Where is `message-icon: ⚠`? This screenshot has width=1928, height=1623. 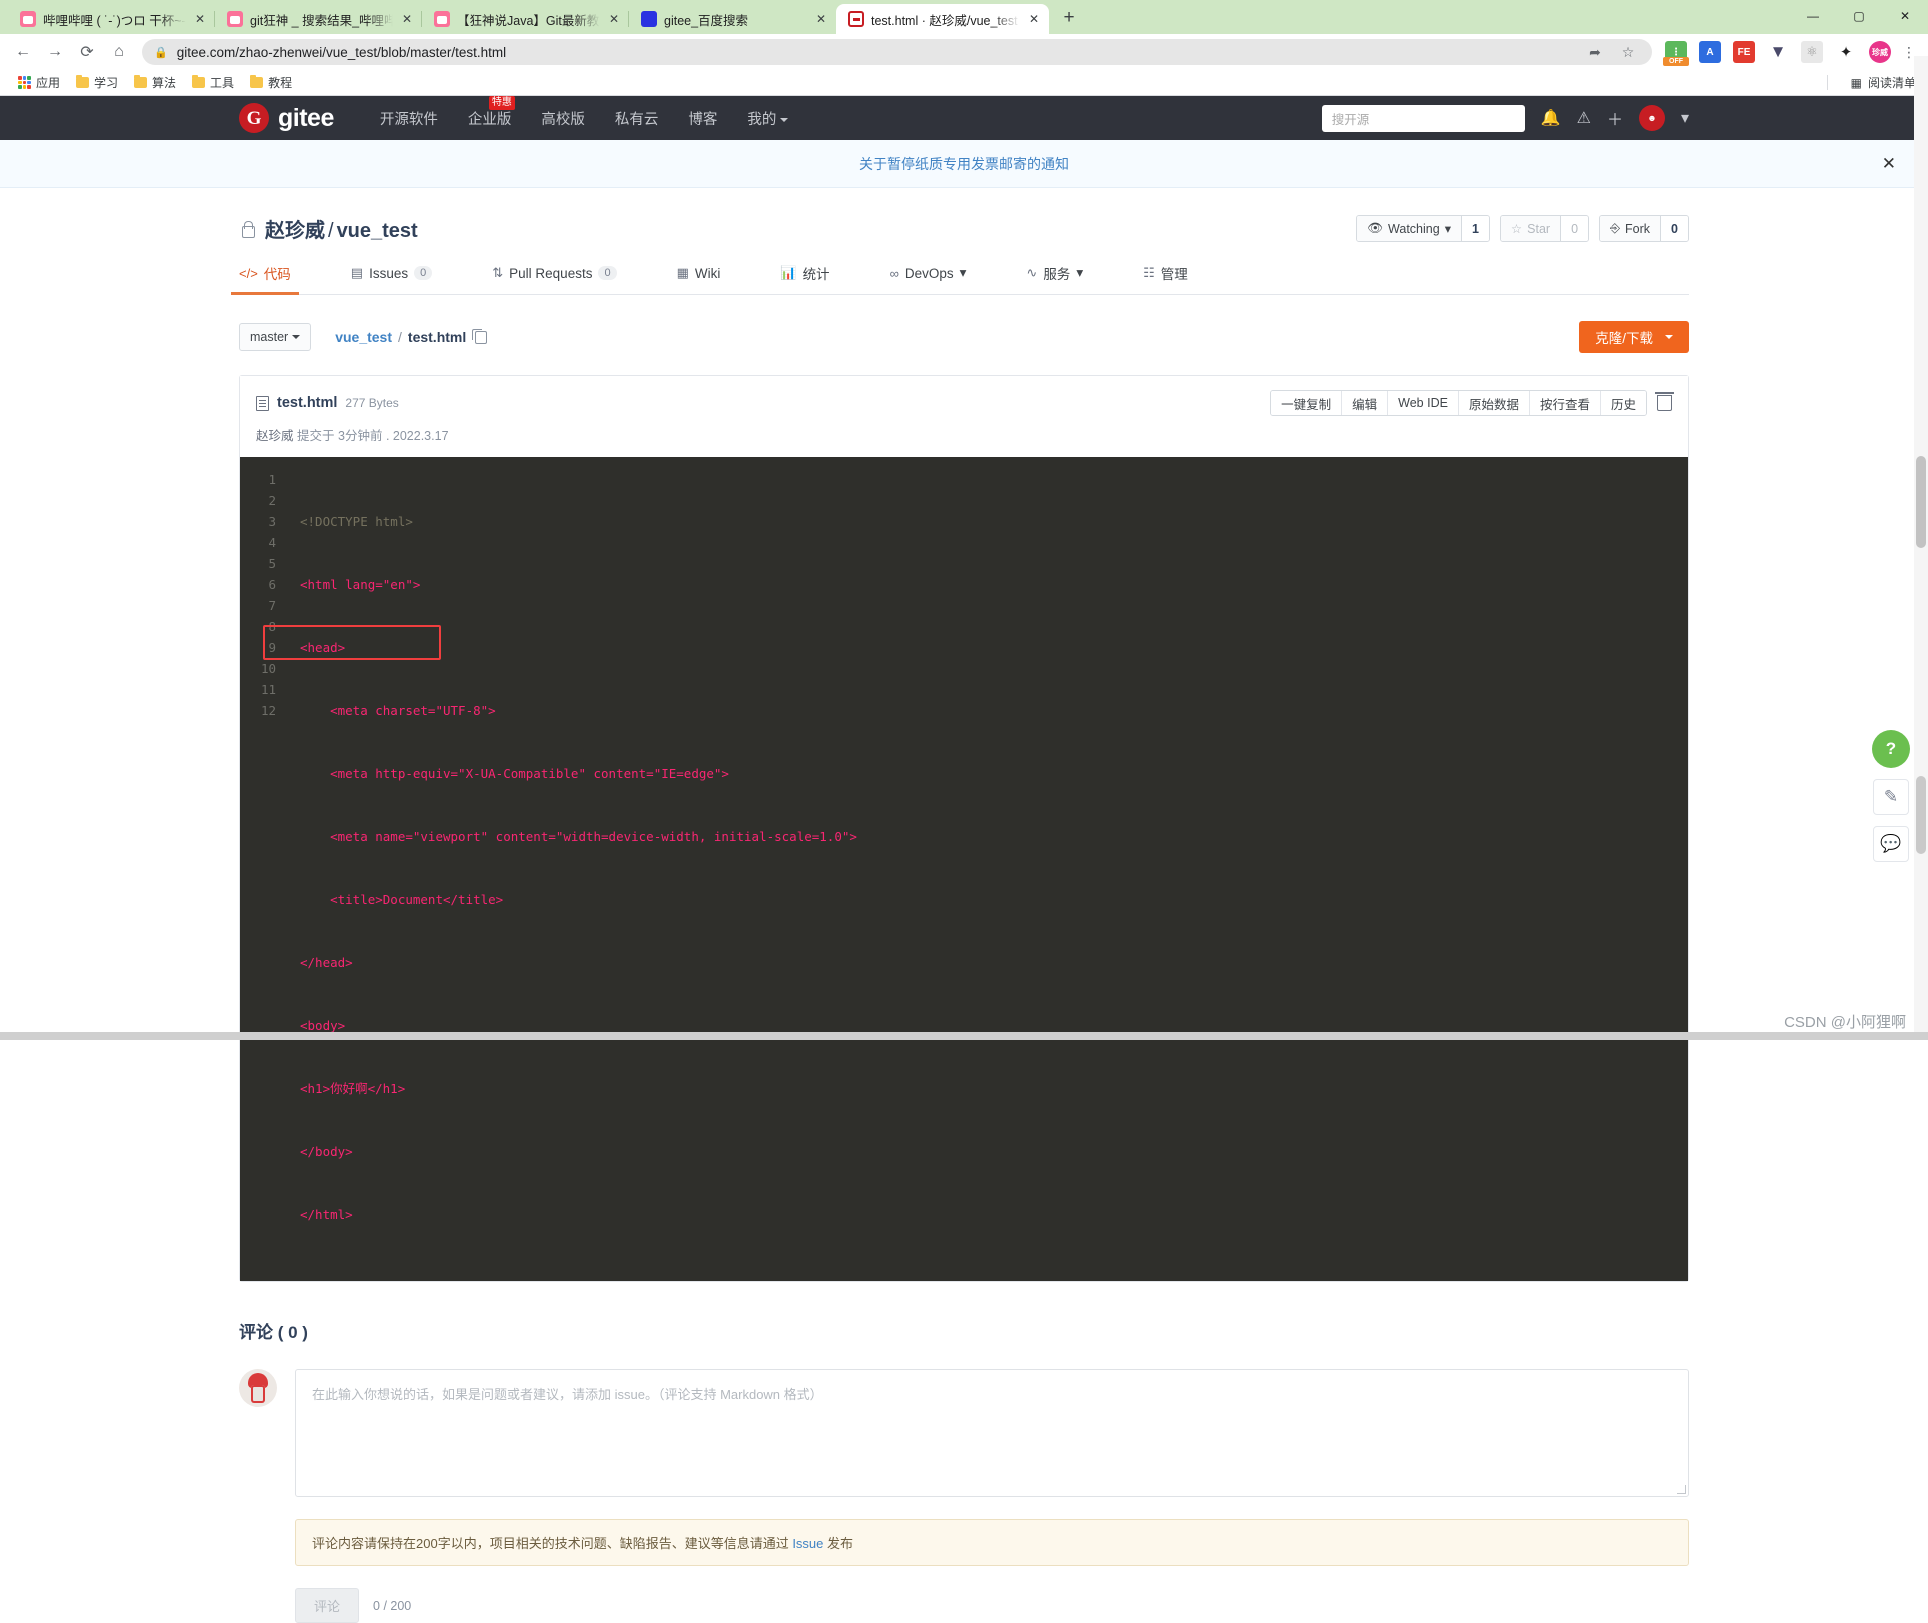
message-icon: ⚠ is located at coordinates (1584, 118).